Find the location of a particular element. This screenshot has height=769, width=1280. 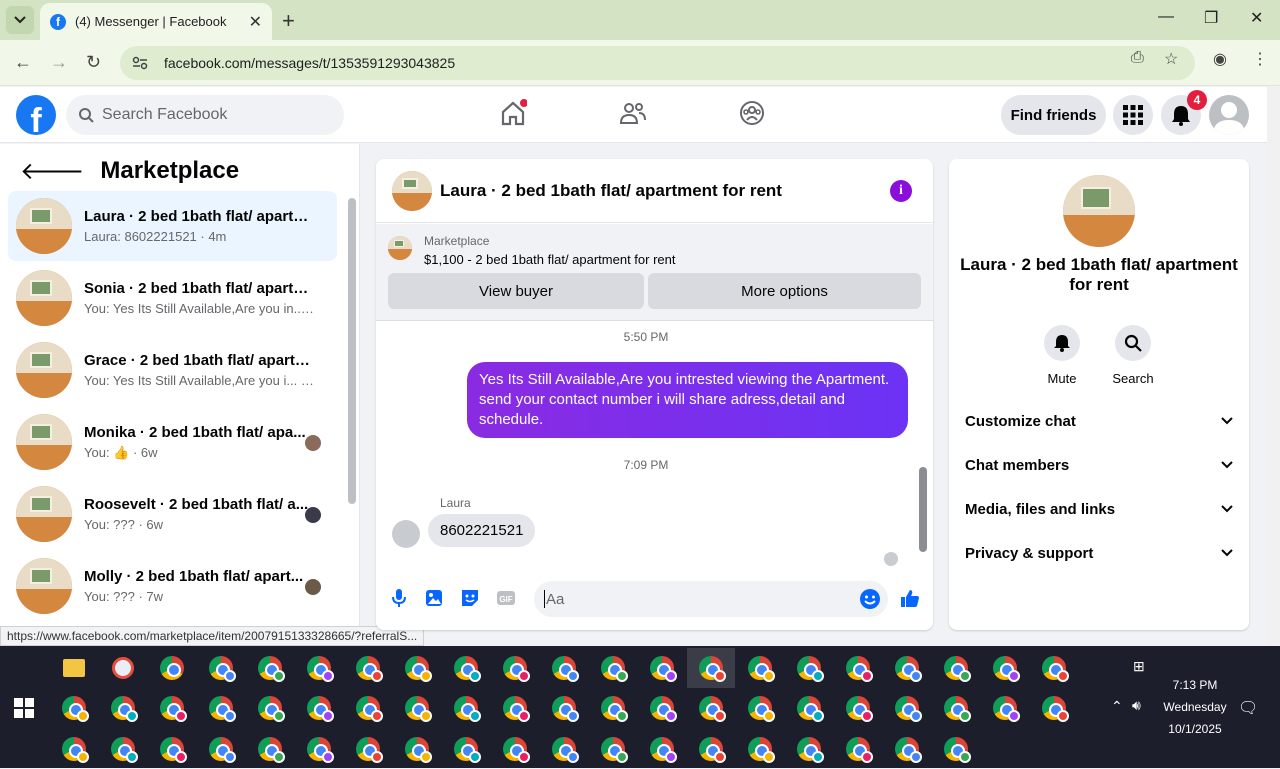

message-input: Aa is located at coordinates (711, 599).